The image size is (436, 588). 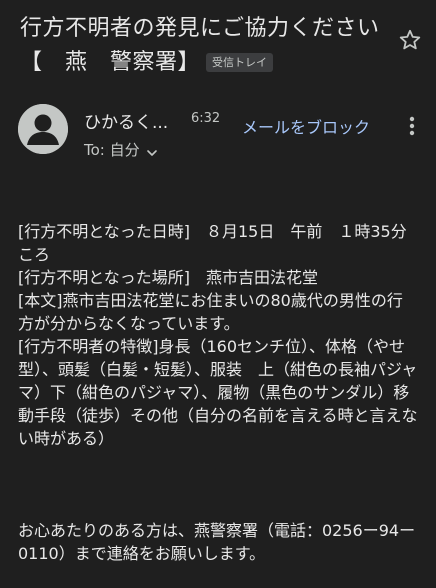 I want to click on person-icon, so click(x=43, y=129).